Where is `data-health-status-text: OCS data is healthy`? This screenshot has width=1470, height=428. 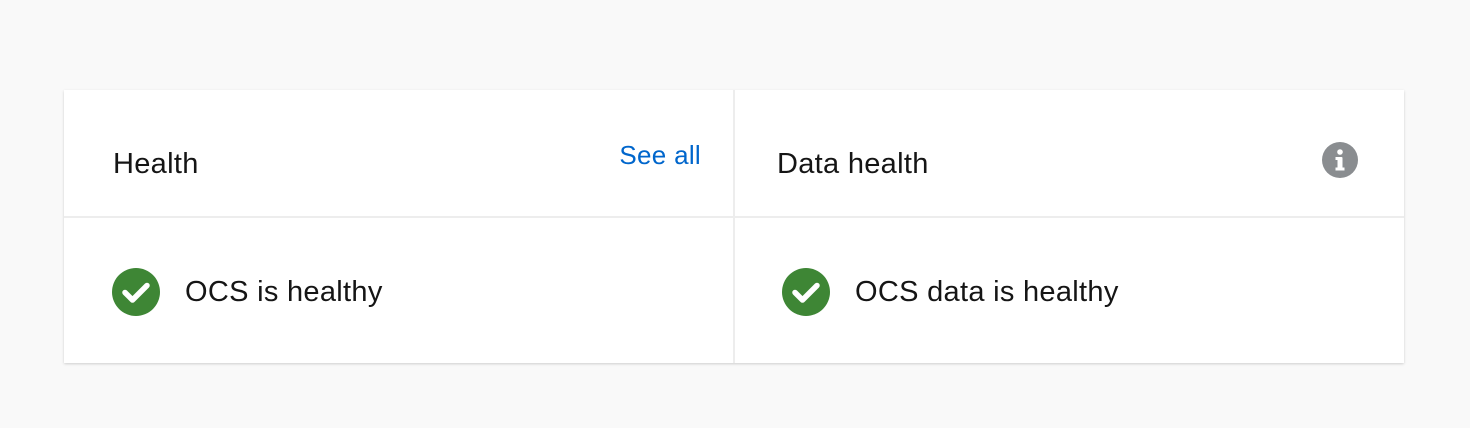
data-health-status-text: OCS data is healthy is located at coordinates (987, 291).